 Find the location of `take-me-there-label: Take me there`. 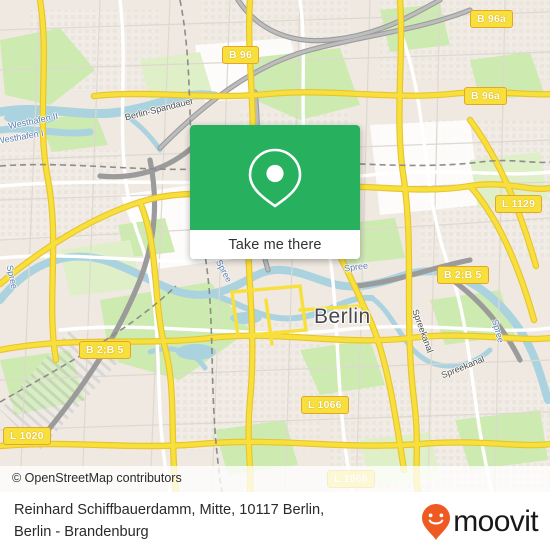

take-me-there-label: Take me there is located at coordinates (275, 244).